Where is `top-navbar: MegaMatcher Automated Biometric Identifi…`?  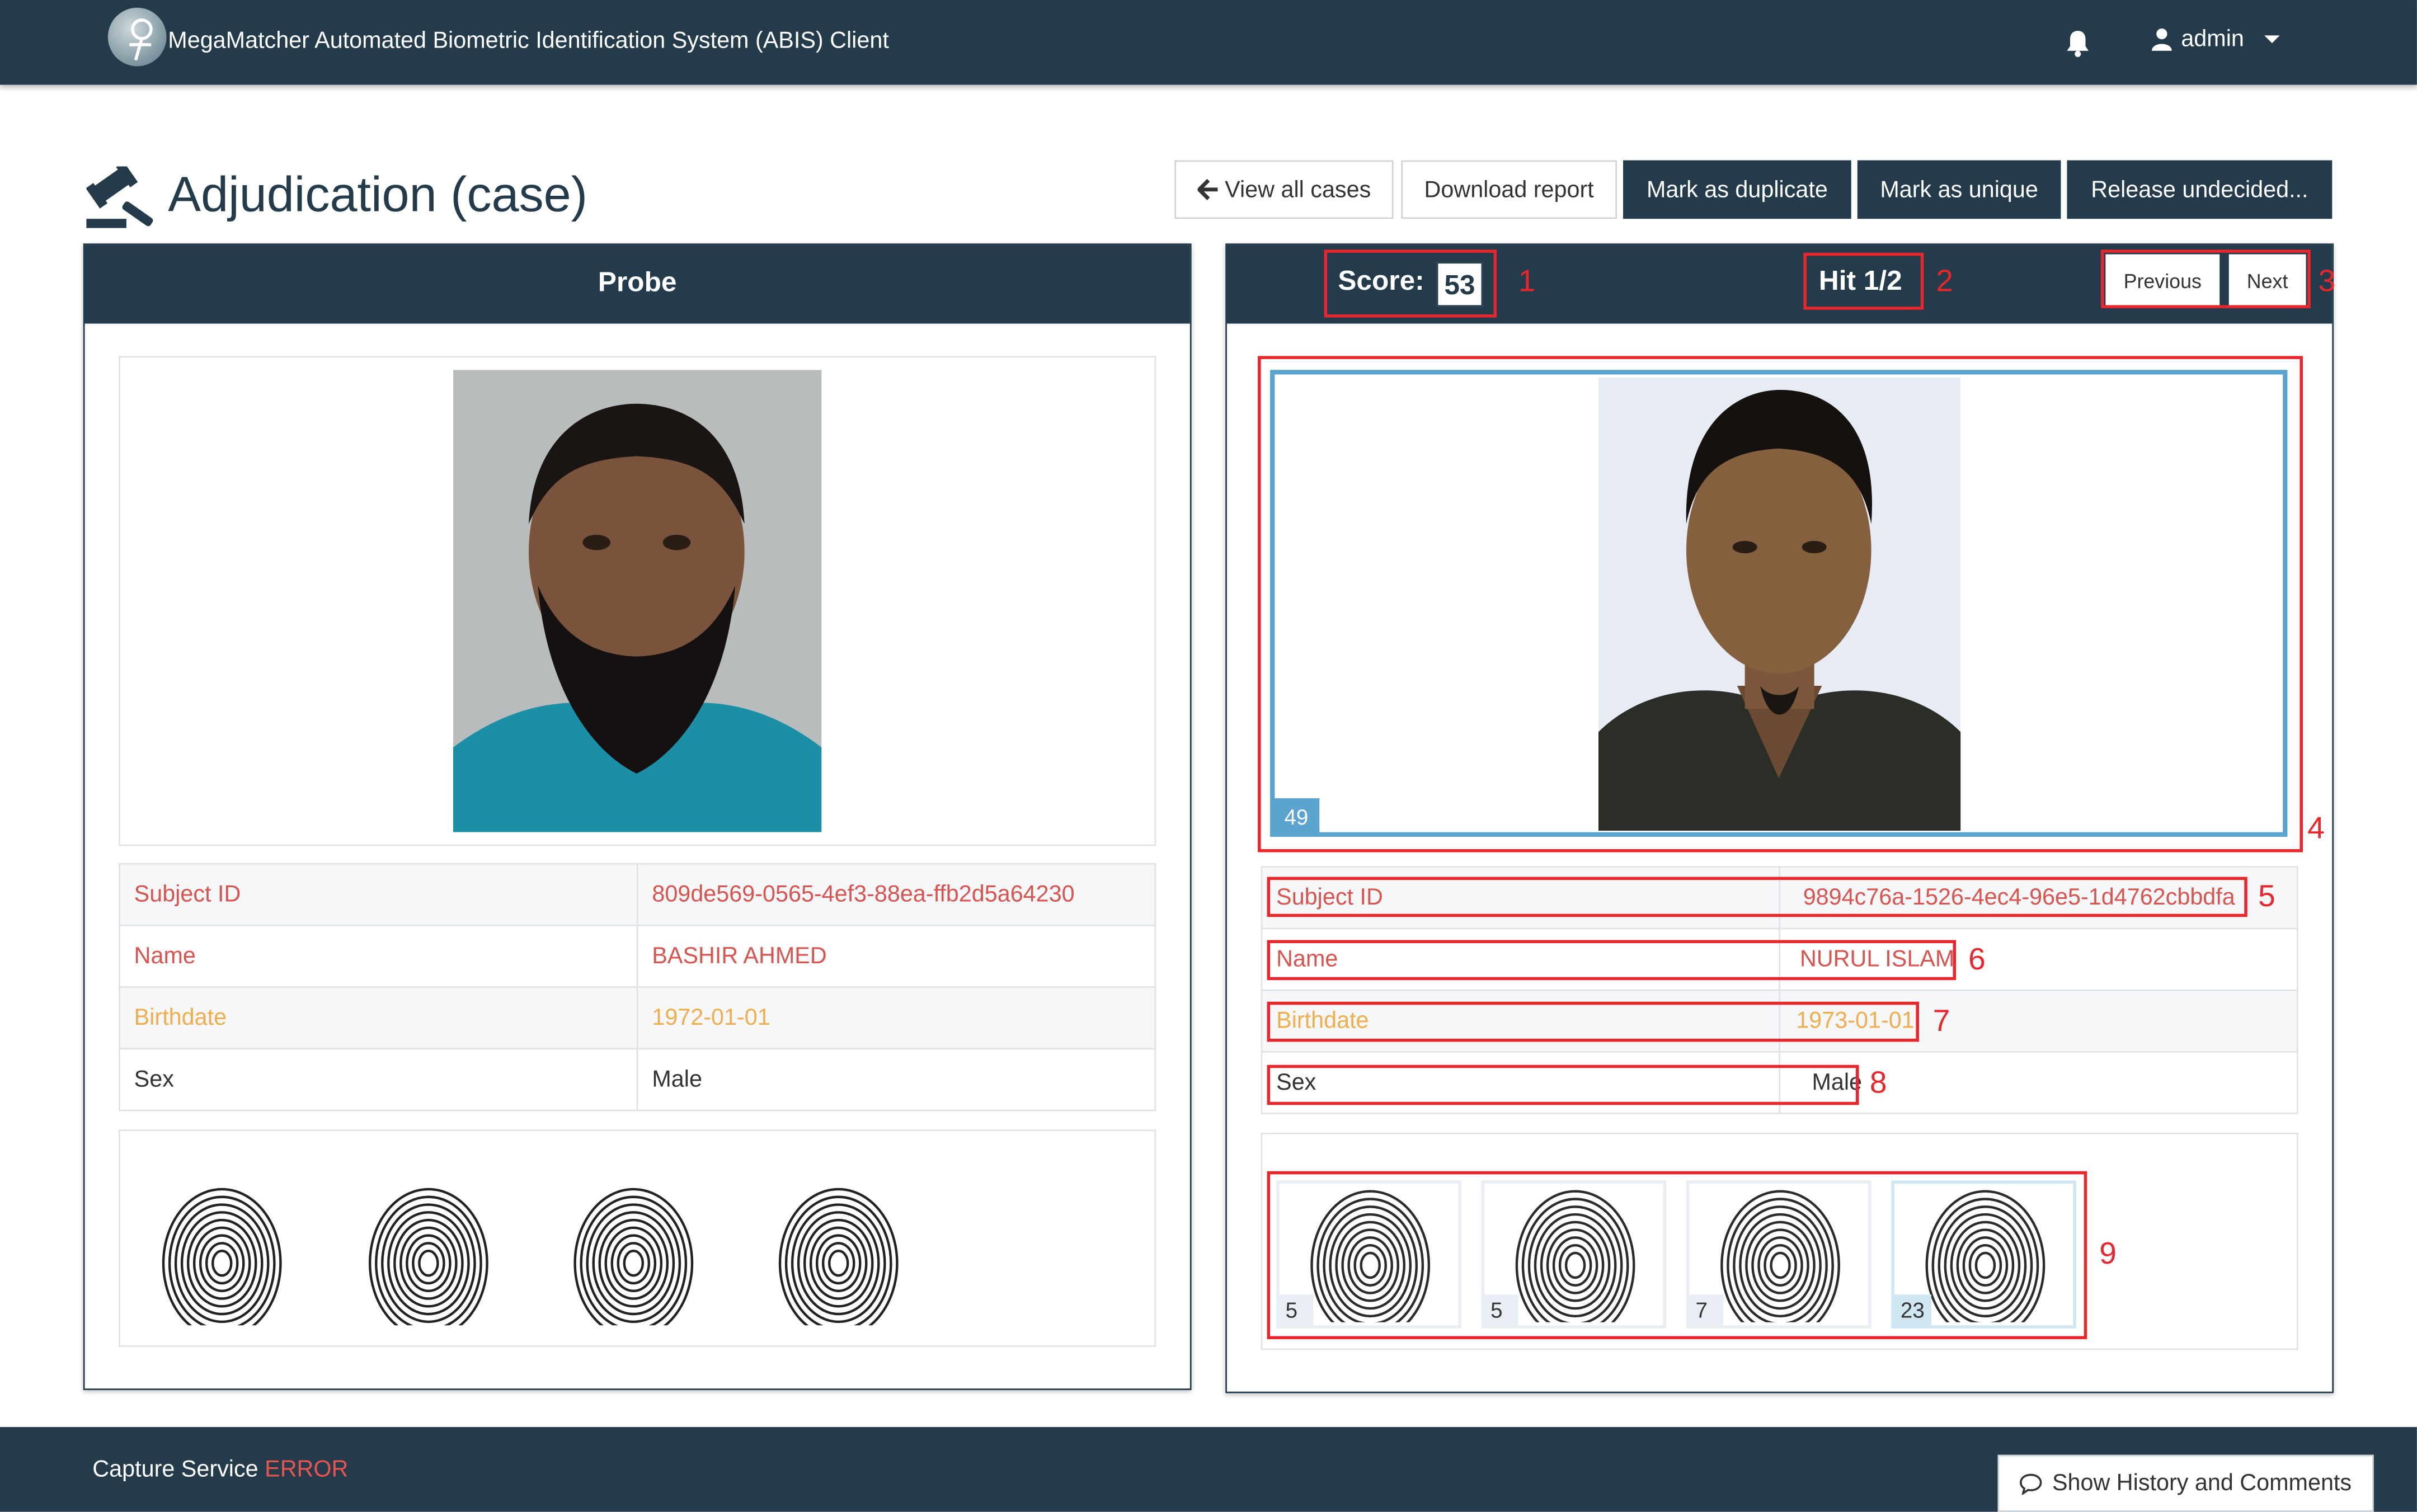
top-navbar: MegaMatcher Automated Biometric Identifi… is located at coordinates (1208, 43).